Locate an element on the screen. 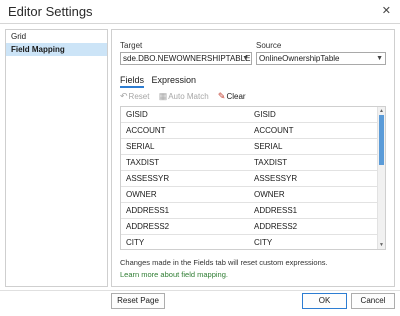 This screenshot has height=316, width=400. sidebar-item-grid: Grid is located at coordinates (56, 36).